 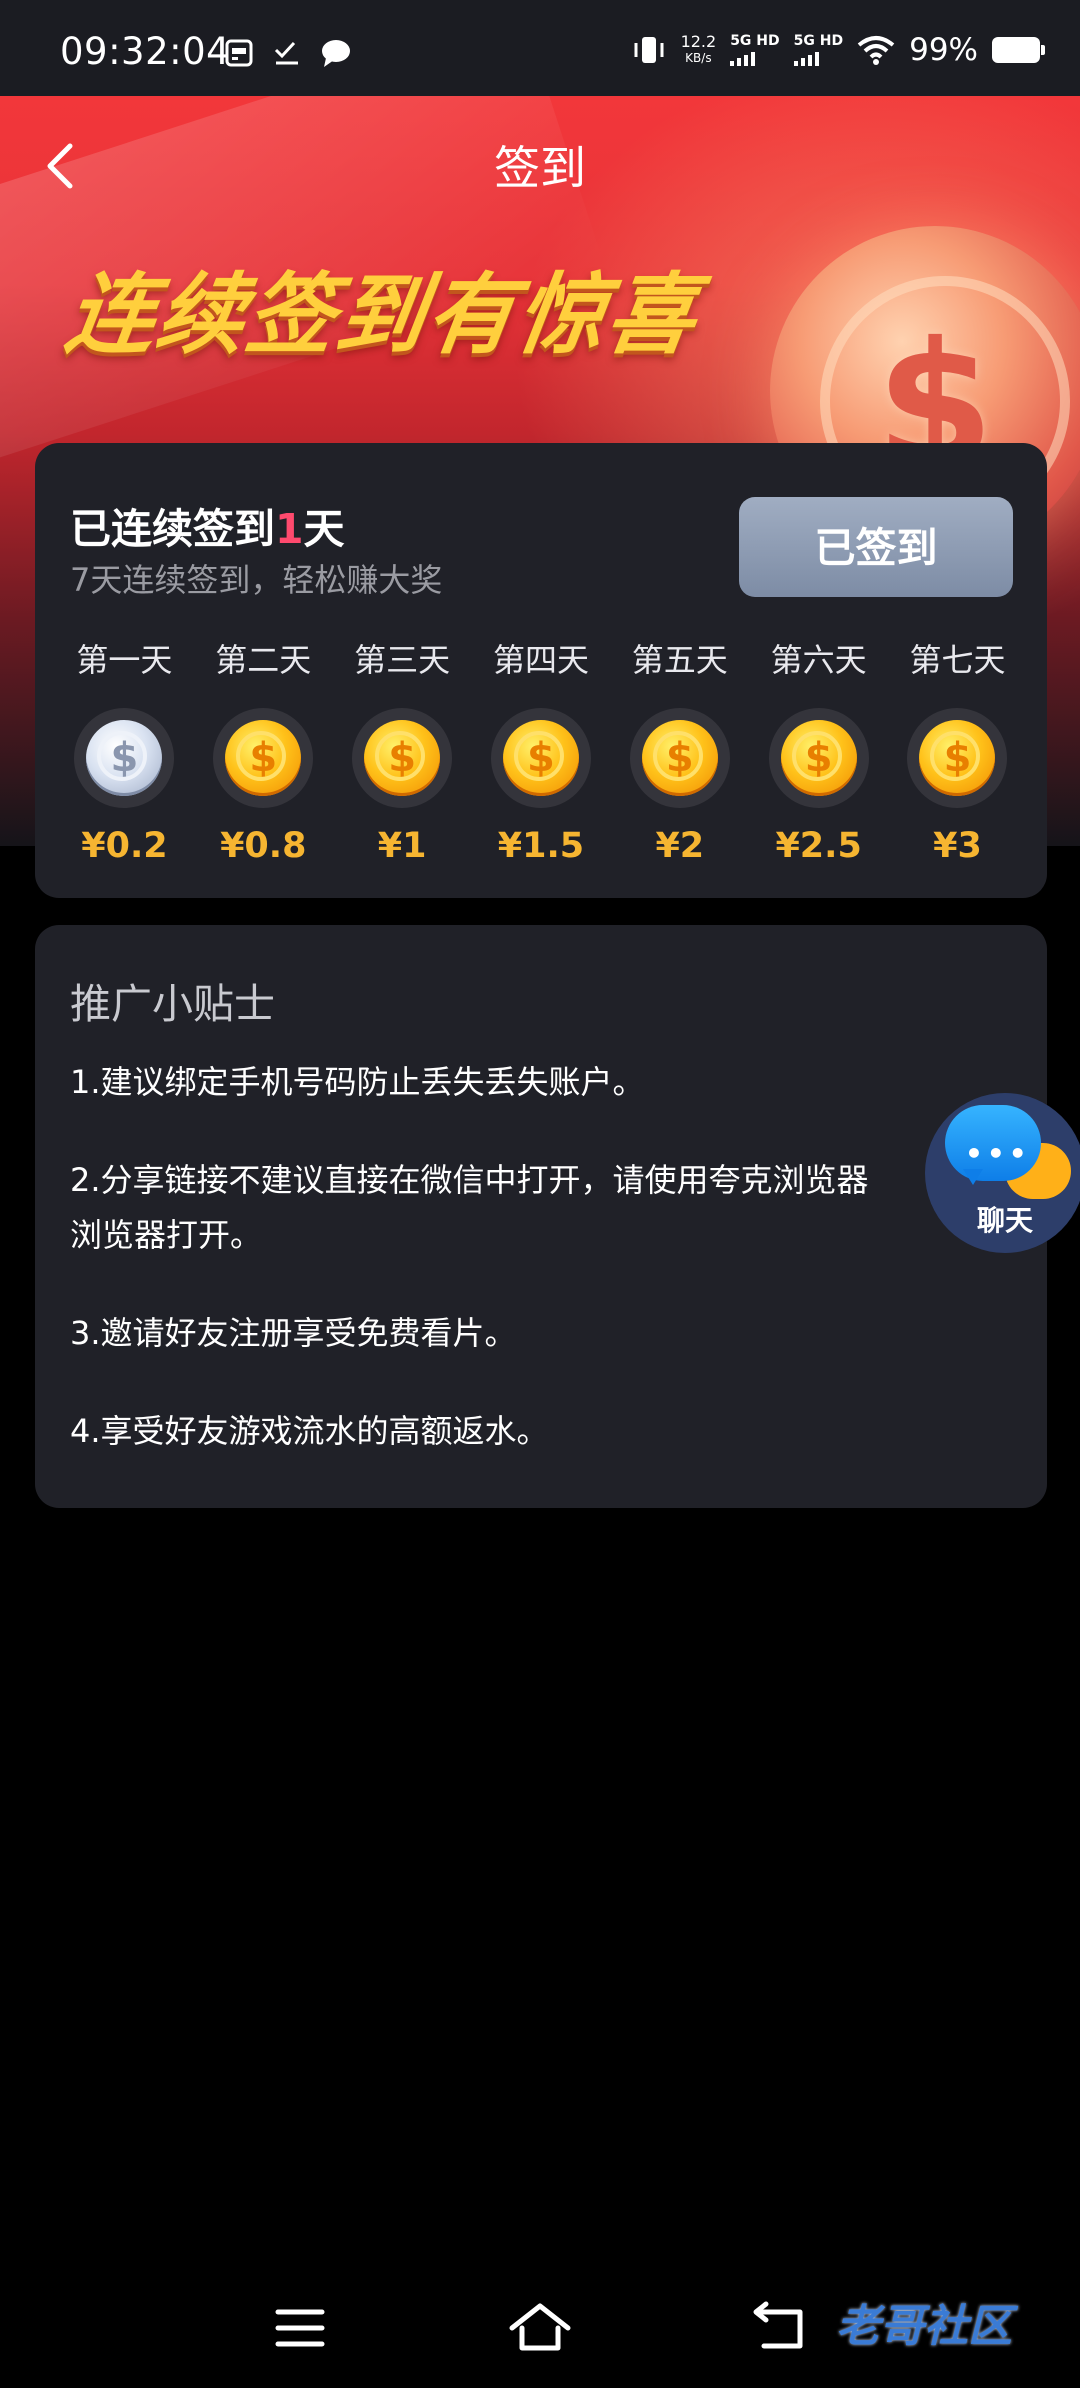 What do you see at coordinates (1018, 50) in the screenshot?
I see `battery-icon` at bounding box center [1018, 50].